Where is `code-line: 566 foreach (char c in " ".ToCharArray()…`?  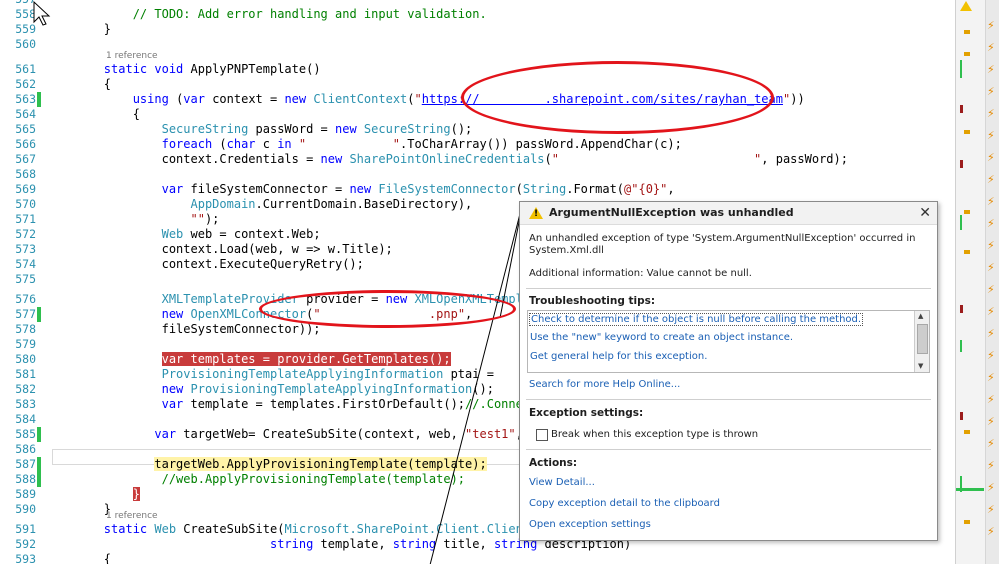
code-line: 566 foreach (char c in " ".ToCharArray()… is located at coordinates (477, 144).